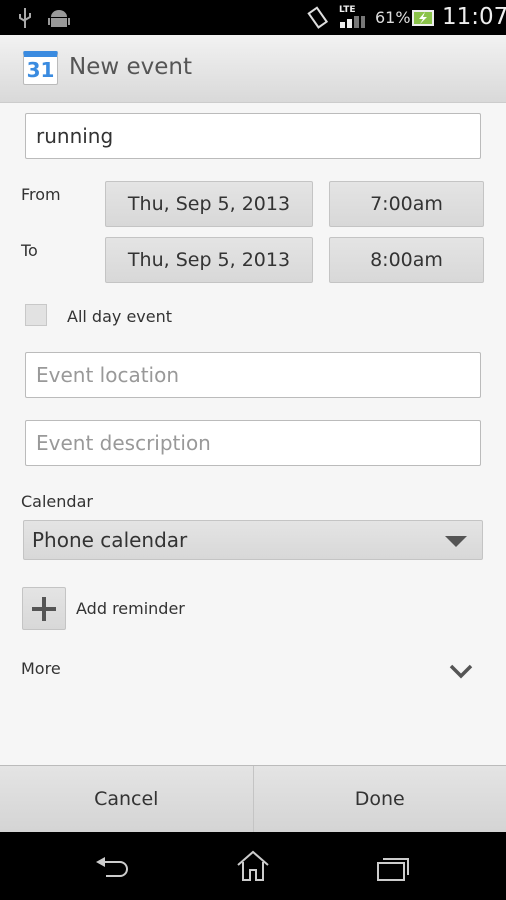 This screenshot has width=506, height=900. What do you see at coordinates (130, 608) in the screenshot?
I see `add-reminder-label: Add reminder` at bounding box center [130, 608].